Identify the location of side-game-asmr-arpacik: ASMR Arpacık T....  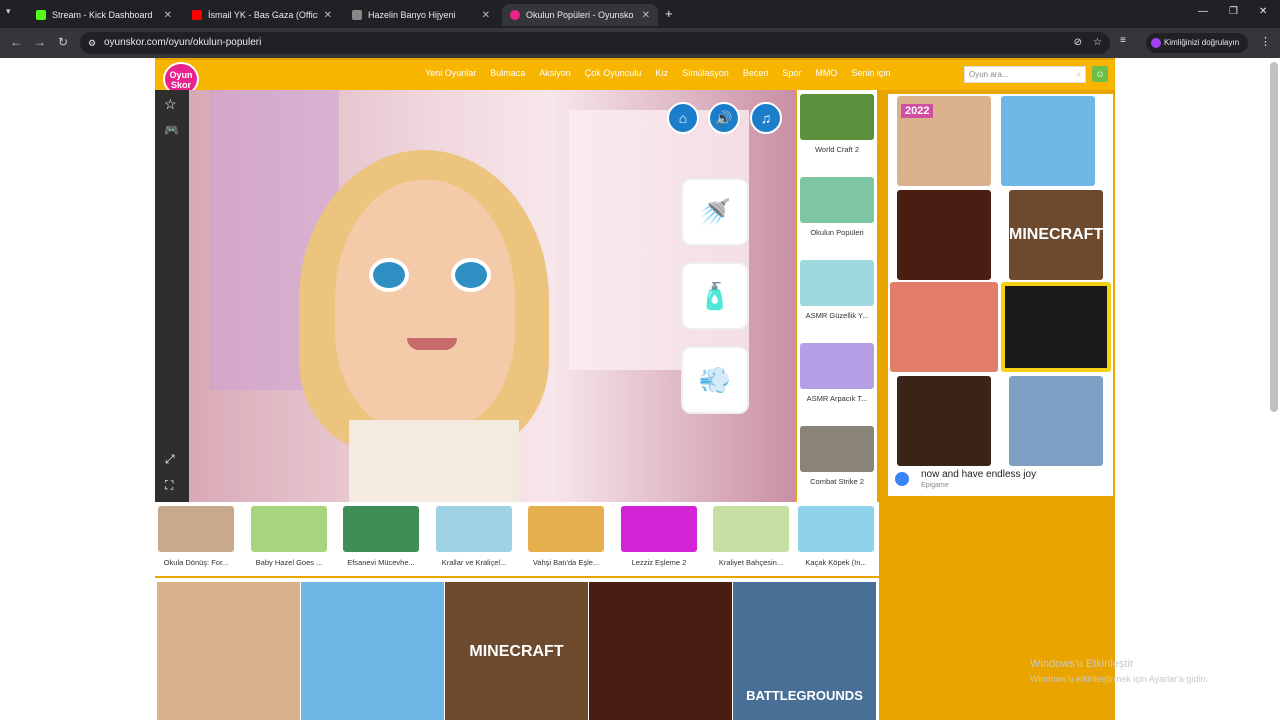
(837, 373).